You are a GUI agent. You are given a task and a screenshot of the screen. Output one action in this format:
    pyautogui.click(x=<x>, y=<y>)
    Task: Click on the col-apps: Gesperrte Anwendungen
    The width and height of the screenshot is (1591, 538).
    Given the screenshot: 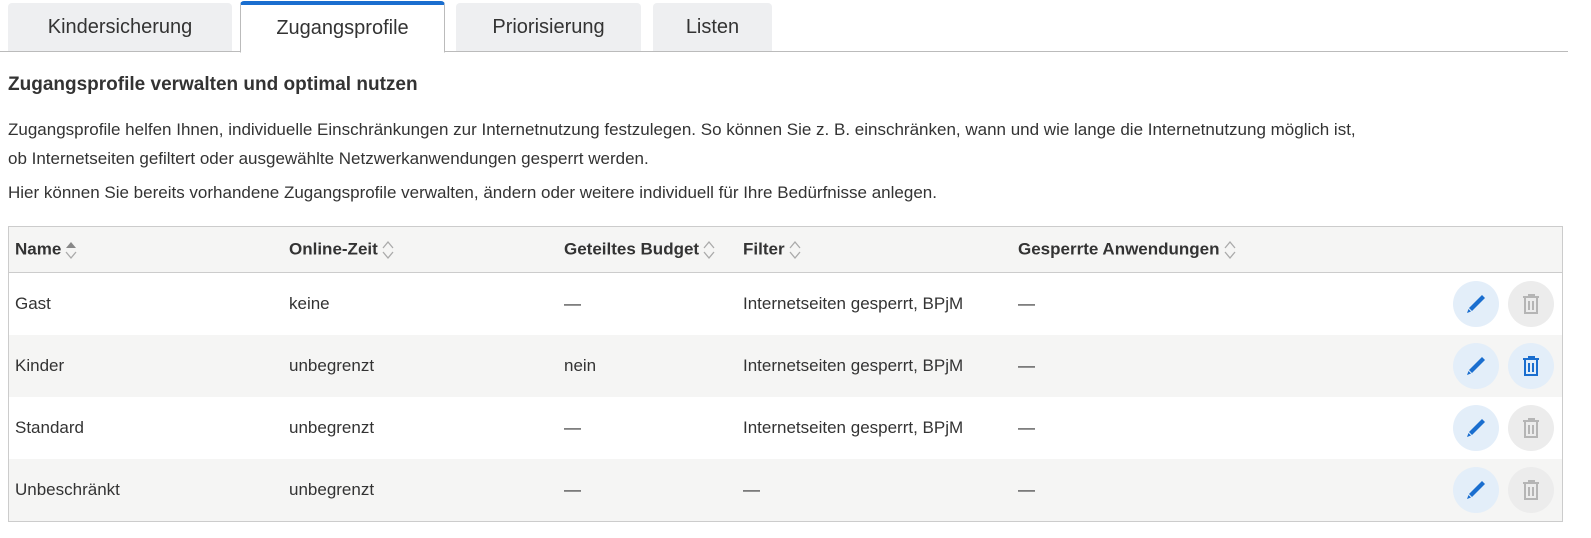 What is the action you would take?
    pyautogui.click(x=1189, y=249)
    